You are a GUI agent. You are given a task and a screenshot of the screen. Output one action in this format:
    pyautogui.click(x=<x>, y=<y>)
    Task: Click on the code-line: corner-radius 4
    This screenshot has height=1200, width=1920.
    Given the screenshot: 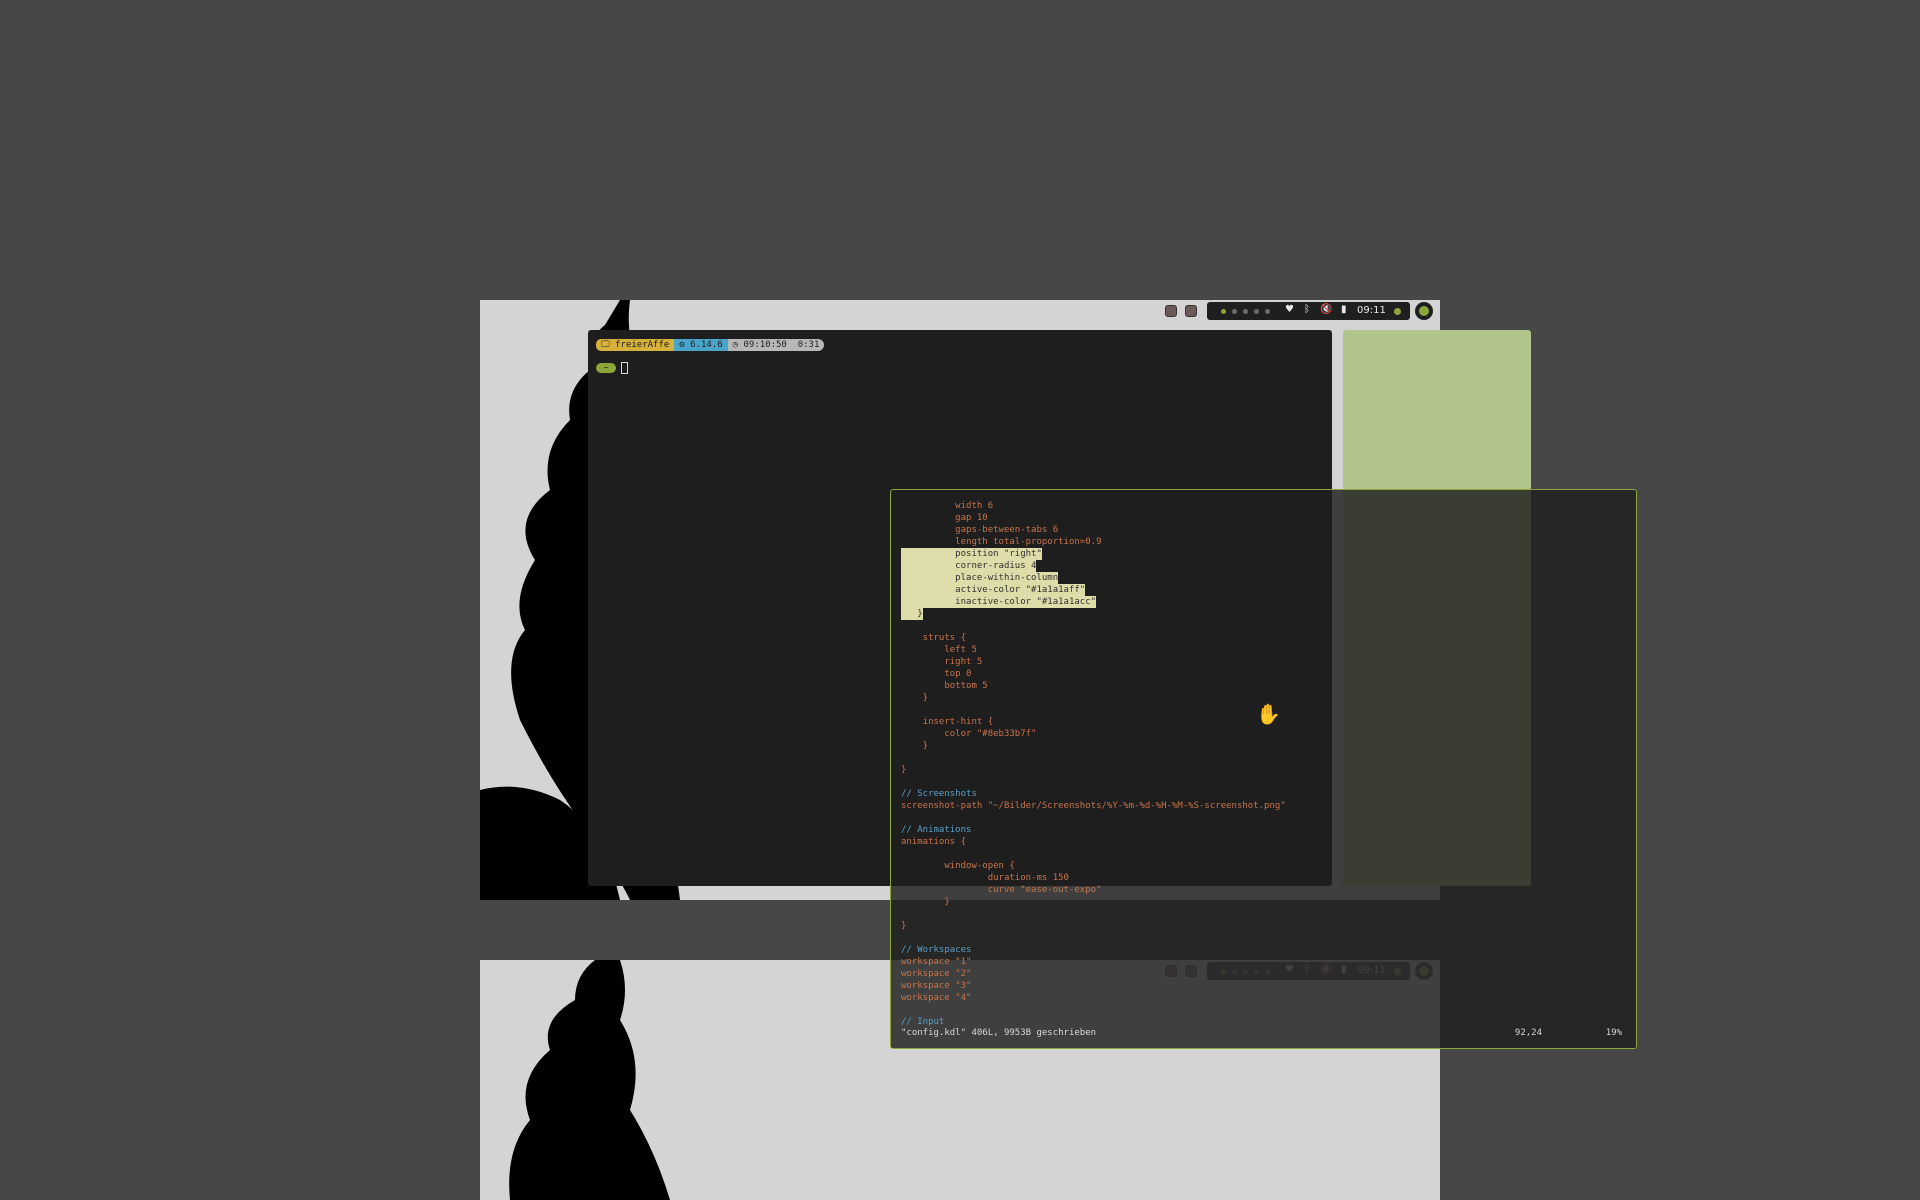 What is the action you would take?
    pyautogui.click(x=969, y=566)
    